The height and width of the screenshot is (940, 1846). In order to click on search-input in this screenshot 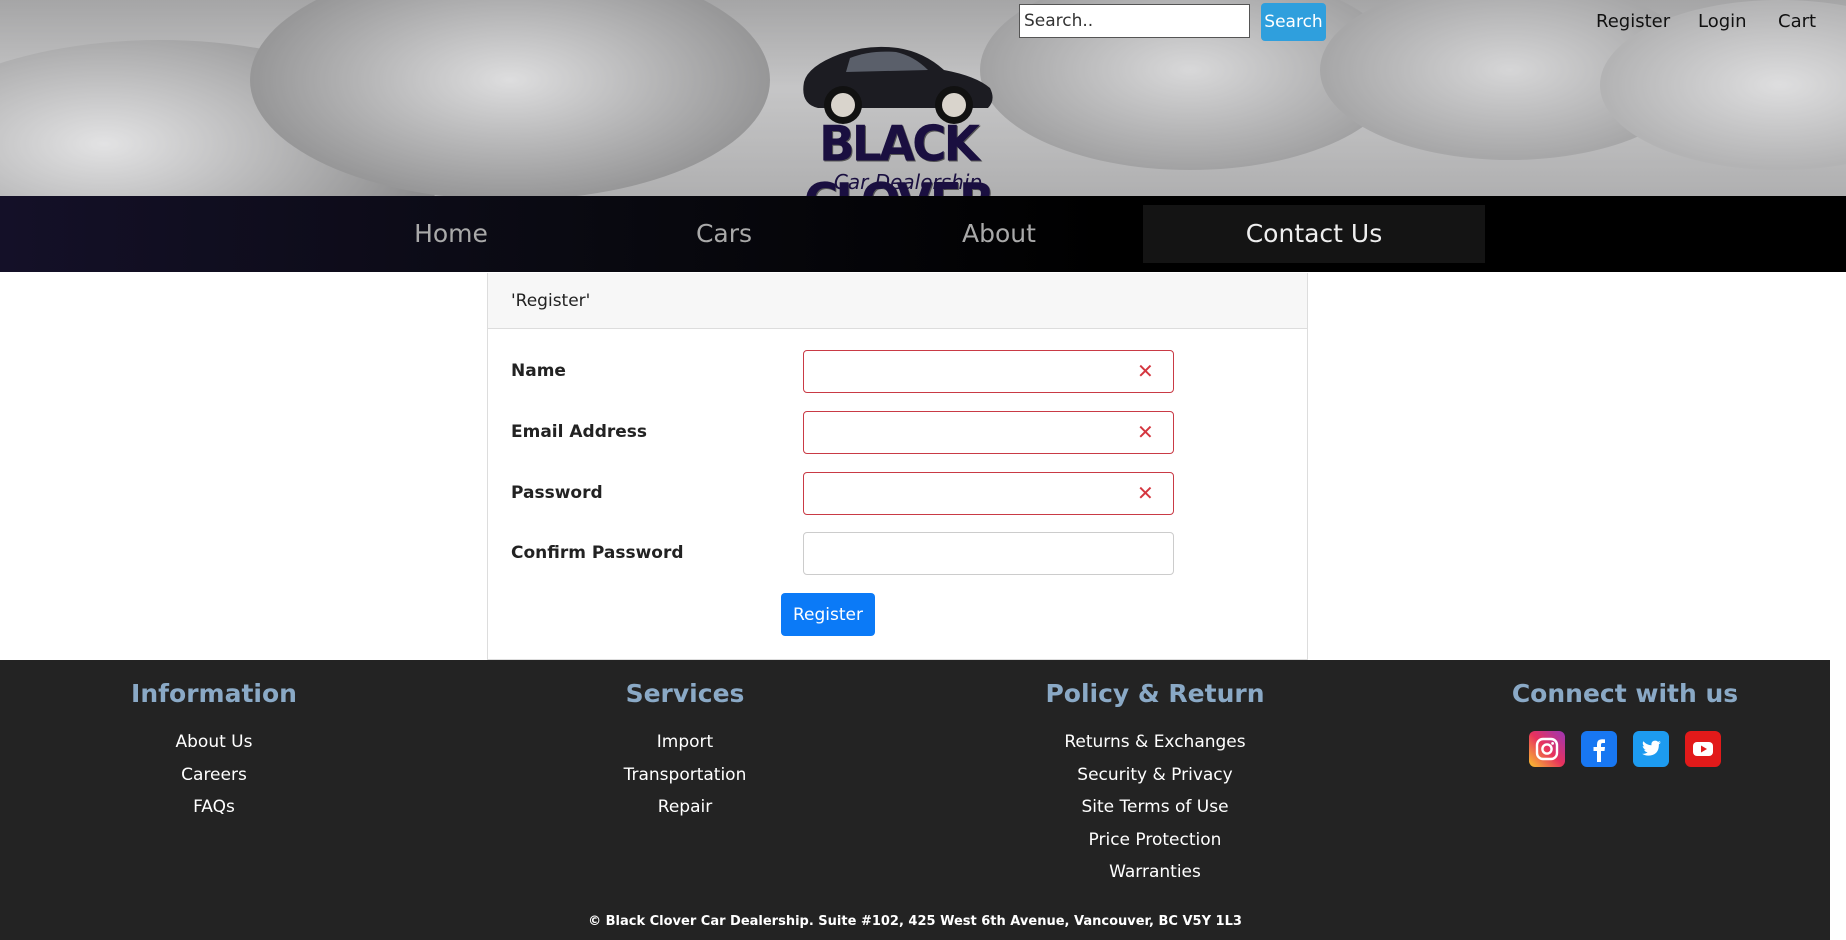, I will do `click(1134, 21)`.